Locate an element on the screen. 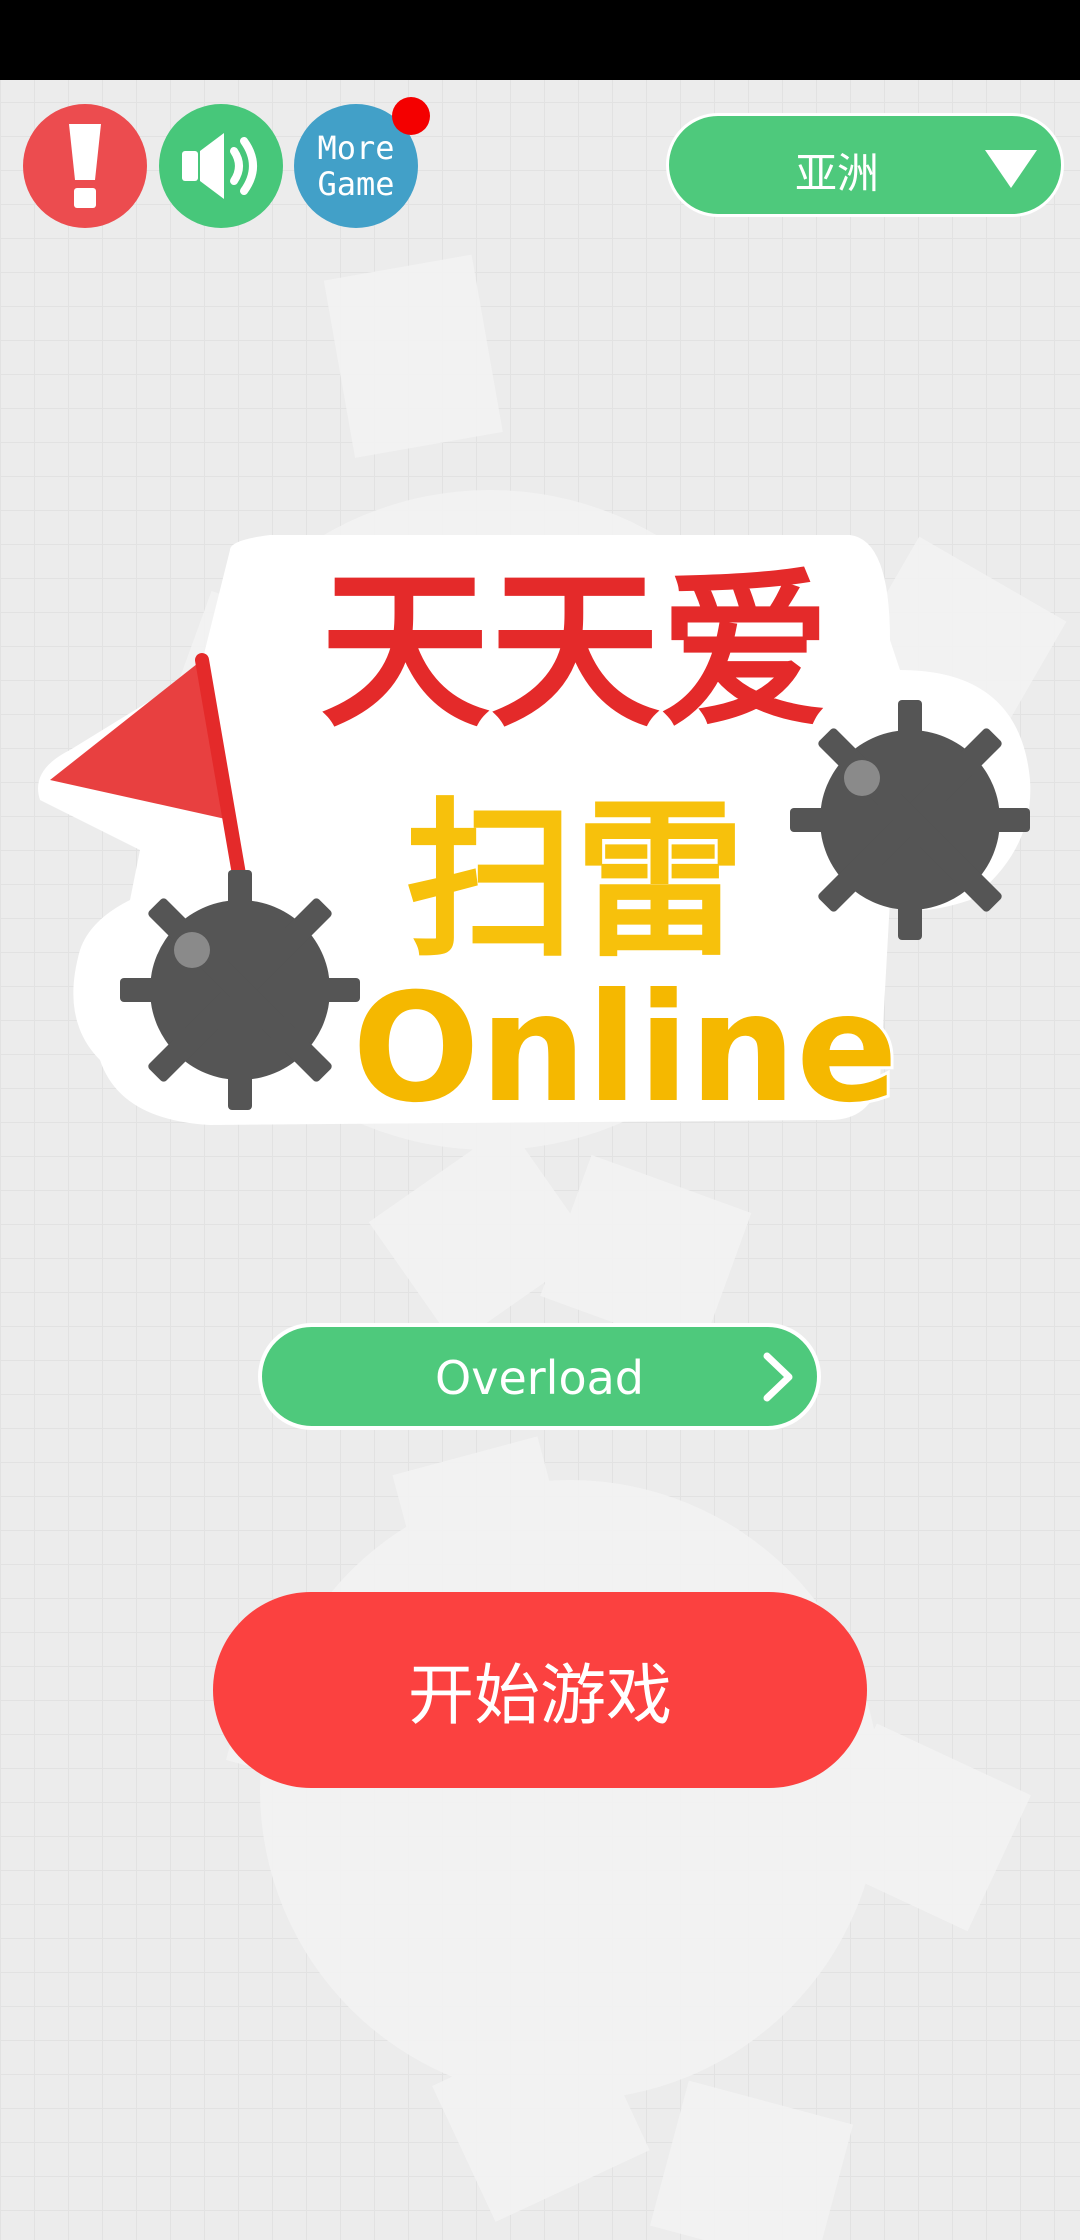  more-game-line2: Game is located at coordinates (356, 184).